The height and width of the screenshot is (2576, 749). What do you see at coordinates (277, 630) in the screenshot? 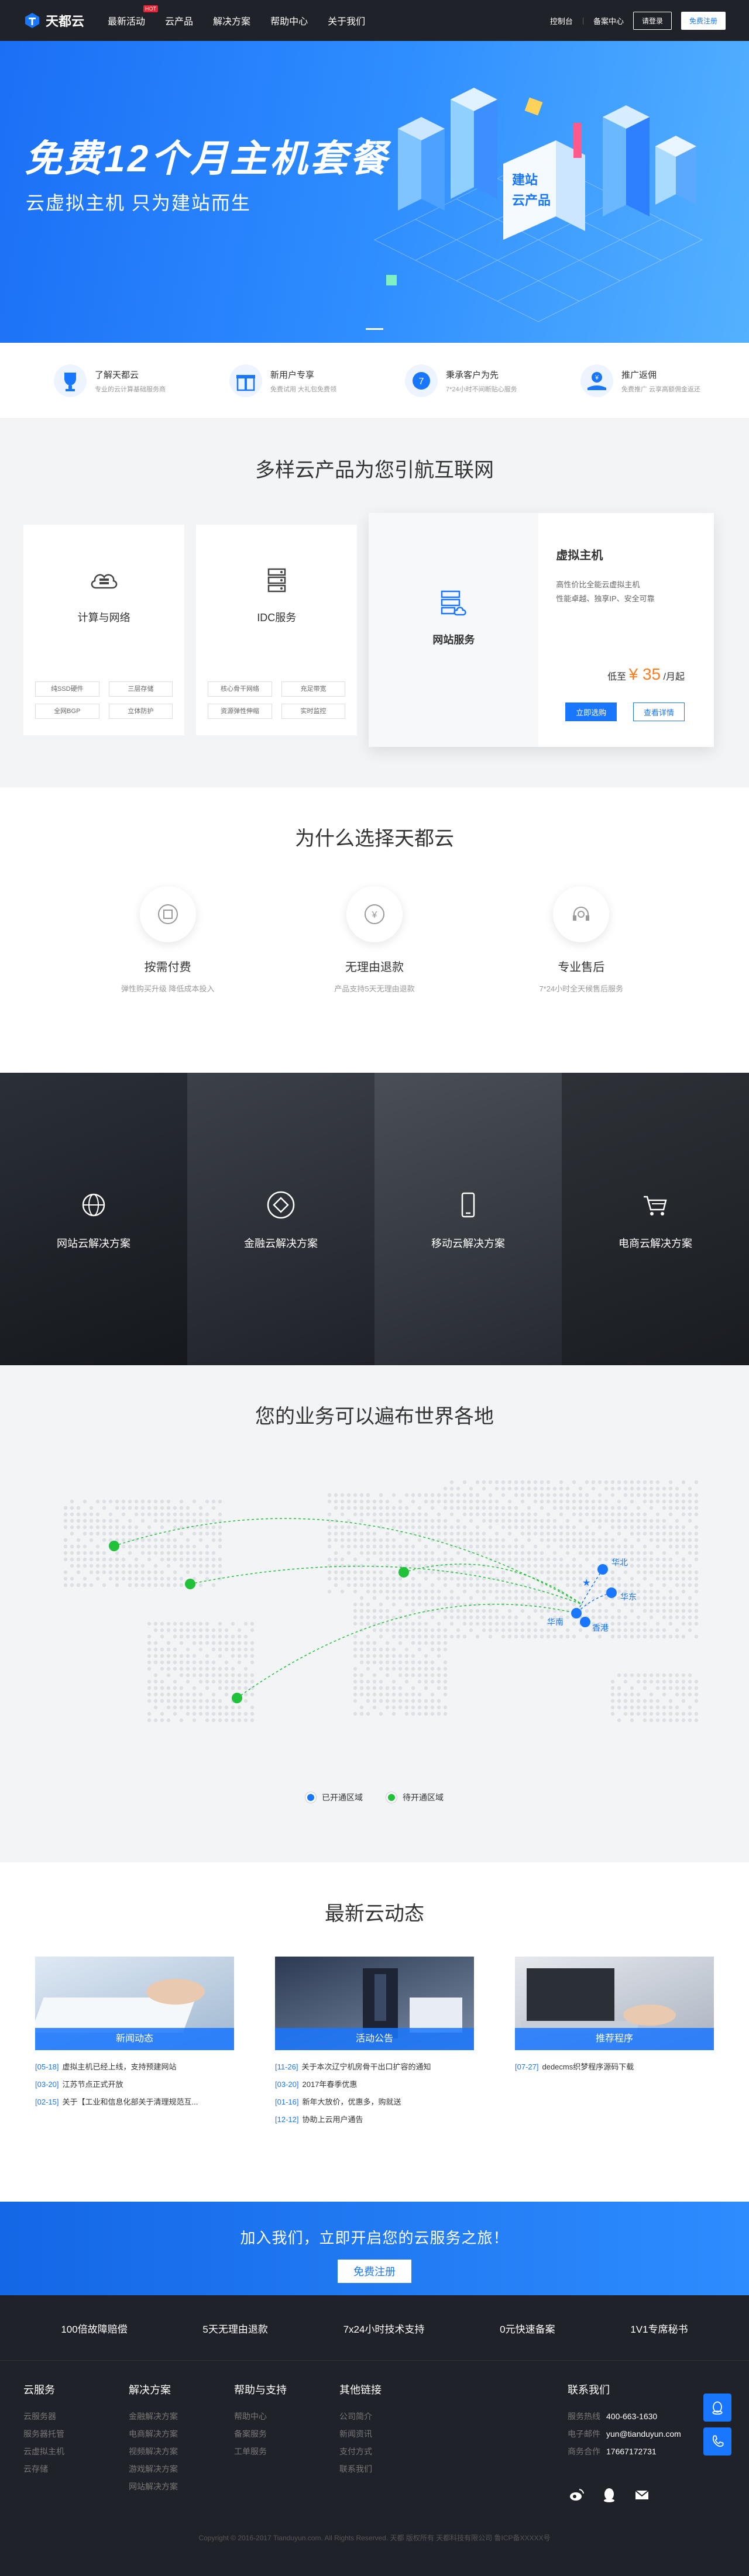
I see `product-card-idc: IDC服务 核心骨干网络 充足带宽 资源弹性伸缩 实时监控` at bounding box center [277, 630].